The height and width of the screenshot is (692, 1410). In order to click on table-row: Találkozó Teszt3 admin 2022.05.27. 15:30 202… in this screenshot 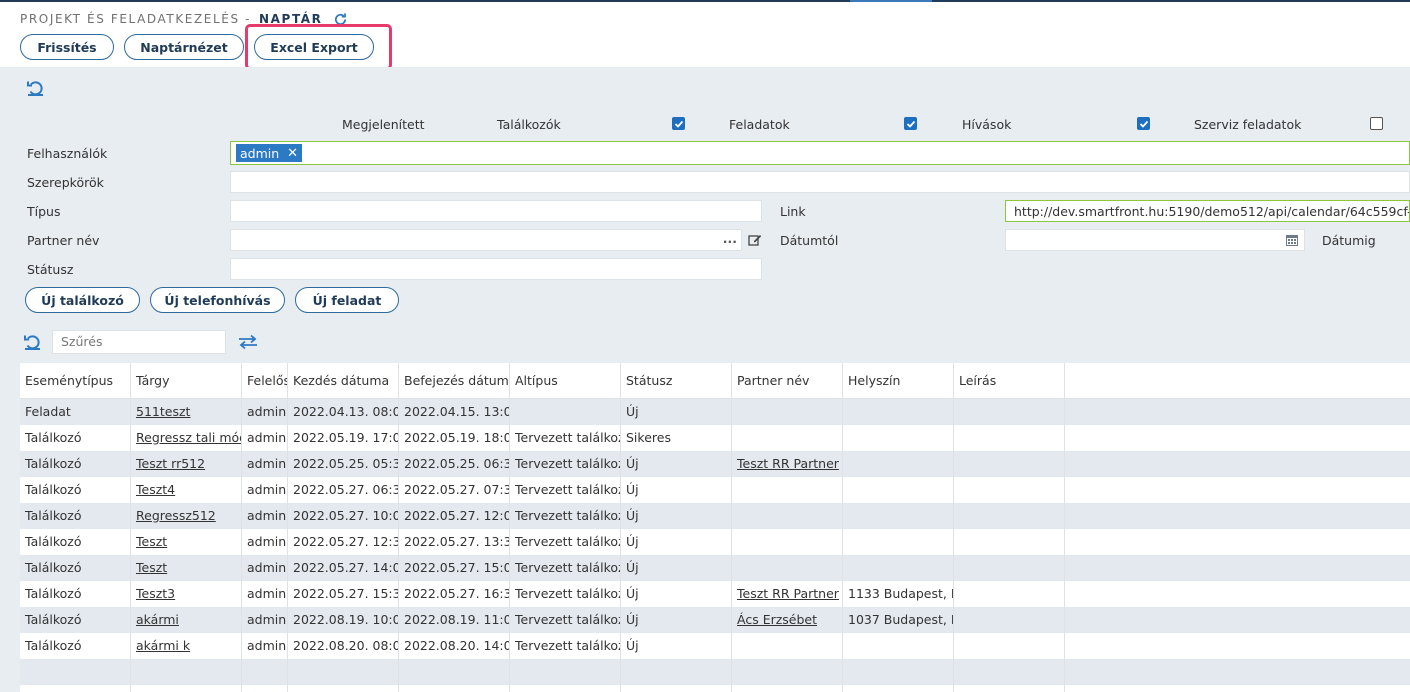, I will do `click(715, 594)`.